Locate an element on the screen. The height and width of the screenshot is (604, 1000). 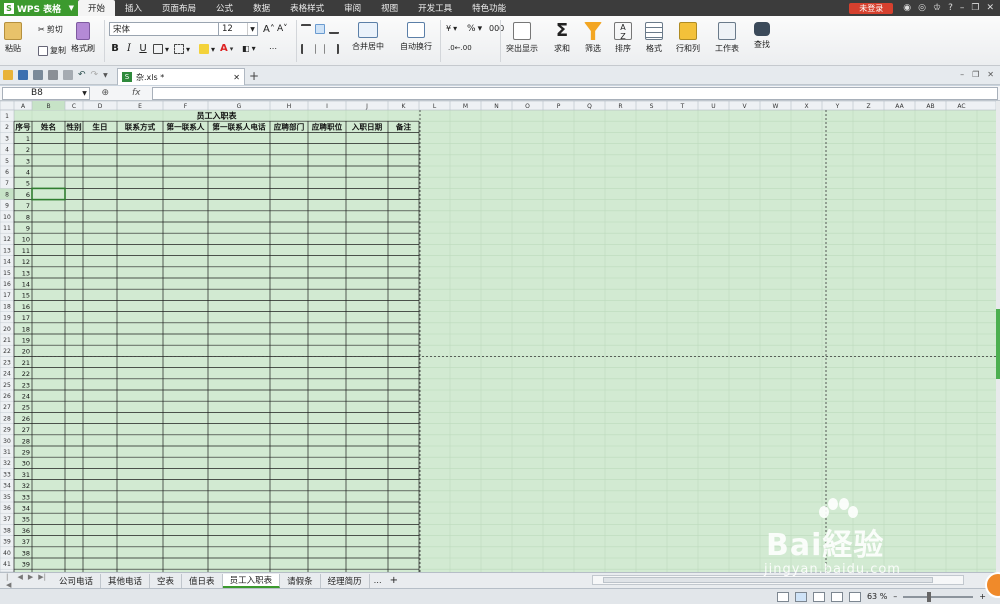
menu-item: 开始 is located at coordinates (97, 8).